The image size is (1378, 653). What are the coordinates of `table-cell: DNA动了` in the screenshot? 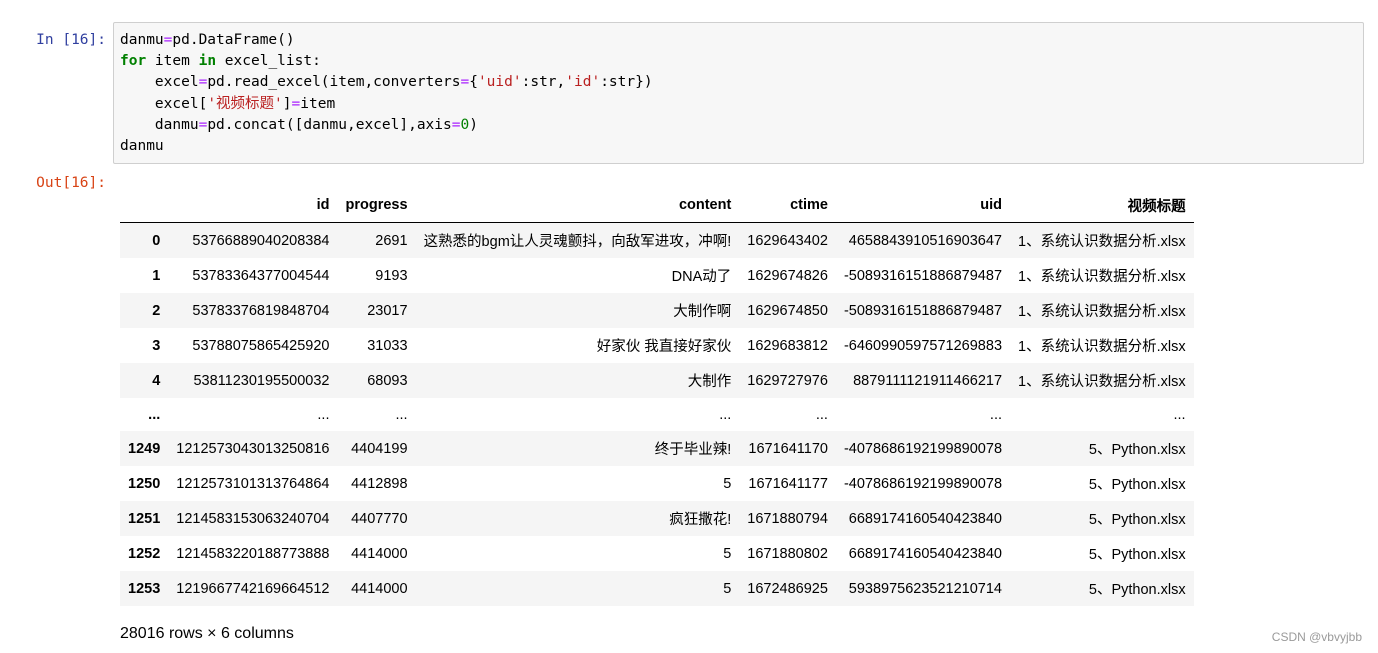 It's located at (701, 277).